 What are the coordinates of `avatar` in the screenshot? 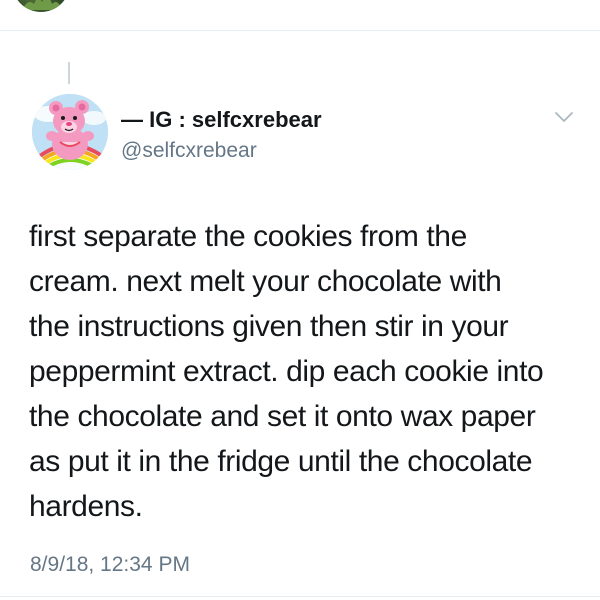 It's located at (70, 132).